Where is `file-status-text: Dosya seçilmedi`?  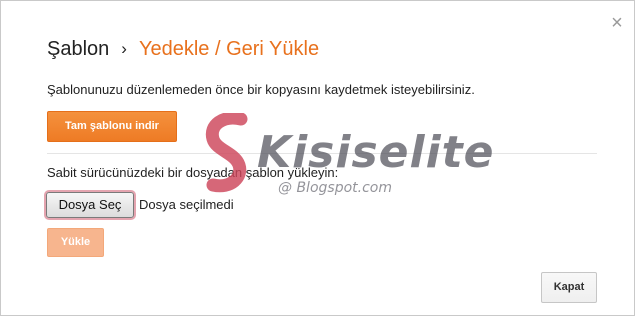 file-status-text: Dosya seçilmedi is located at coordinates (186, 204).